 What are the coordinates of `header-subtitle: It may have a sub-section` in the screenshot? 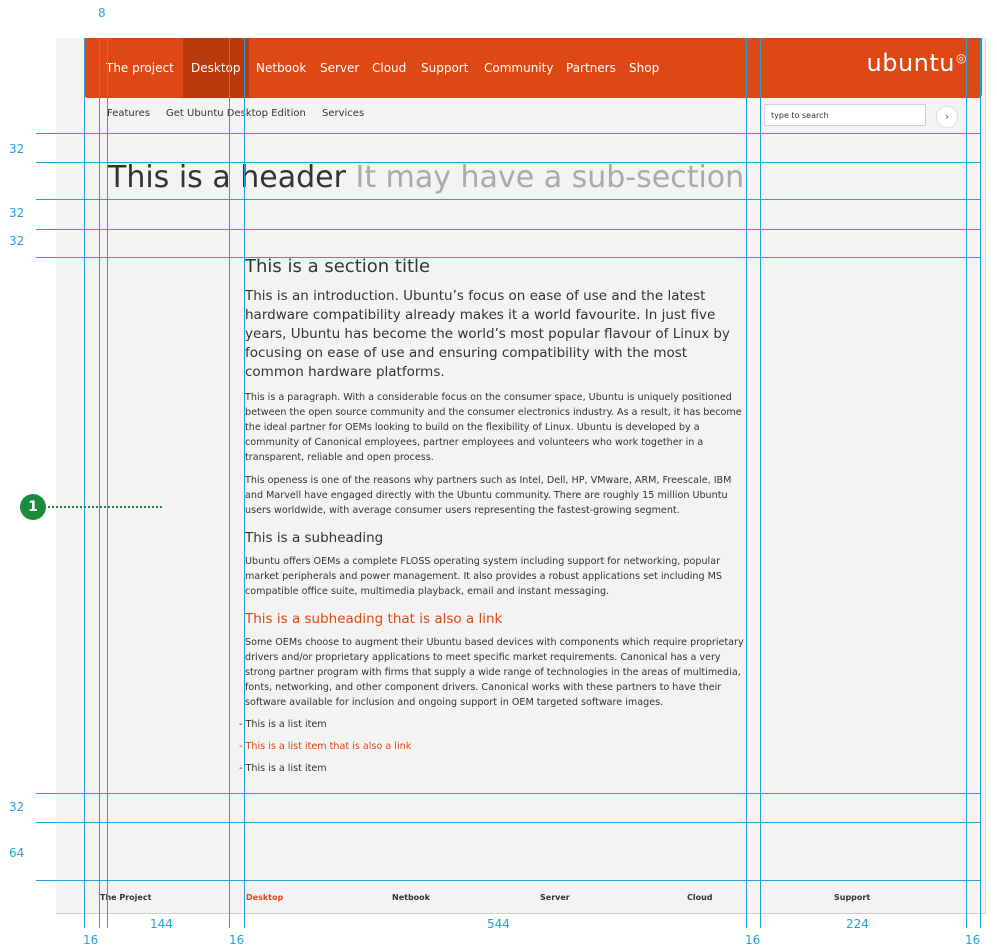 It's located at (550, 177).